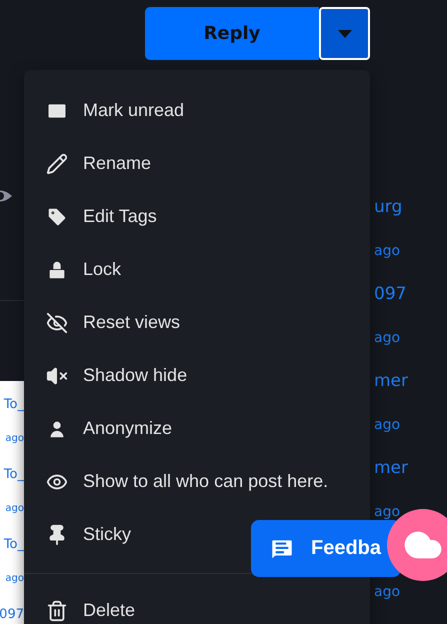  What do you see at coordinates (89, 534) in the screenshot?
I see `menu-item: Sticky` at bounding box center [89, 534].